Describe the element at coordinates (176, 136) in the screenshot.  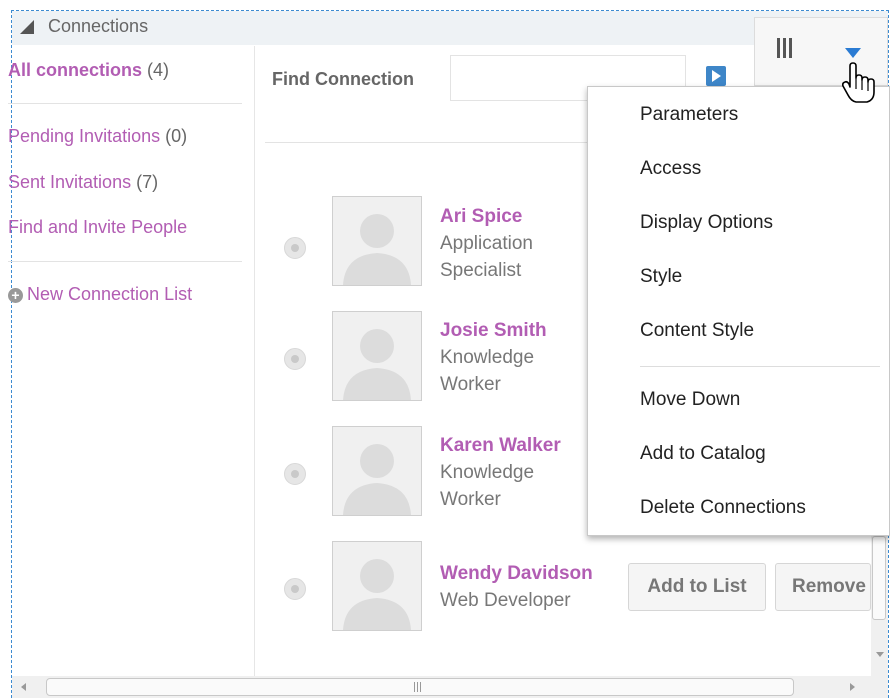
I see `sidebar-item-count: (0)` at that location.